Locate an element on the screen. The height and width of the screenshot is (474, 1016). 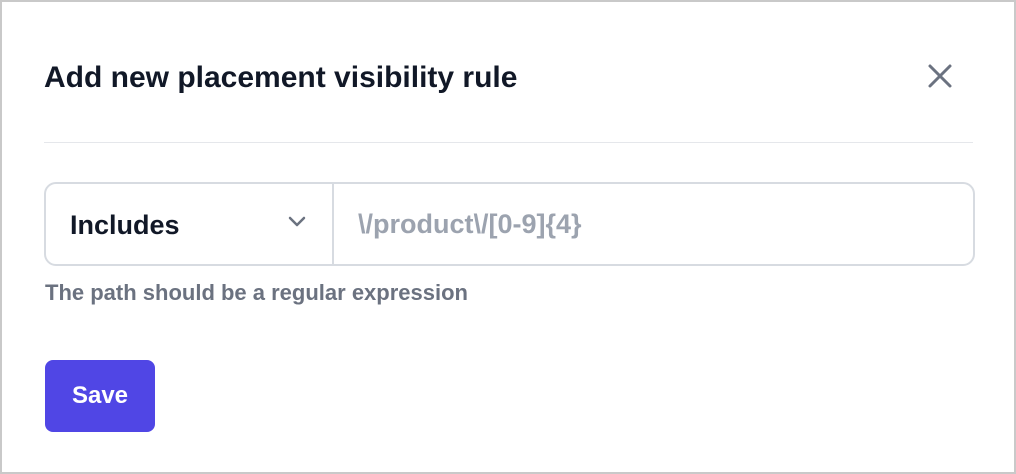
close-icon is located at coordinates (940, 76).